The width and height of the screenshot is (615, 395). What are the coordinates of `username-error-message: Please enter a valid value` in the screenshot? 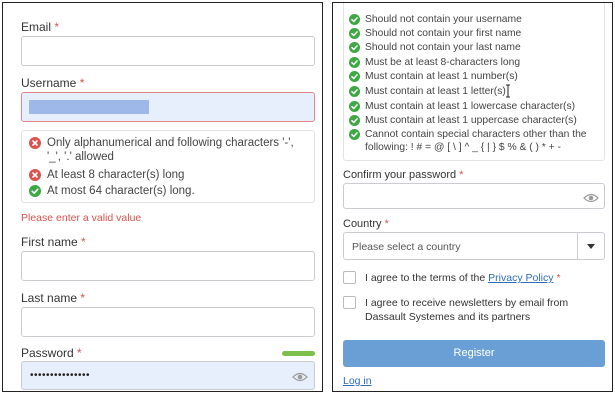 It's located at (81, 218).